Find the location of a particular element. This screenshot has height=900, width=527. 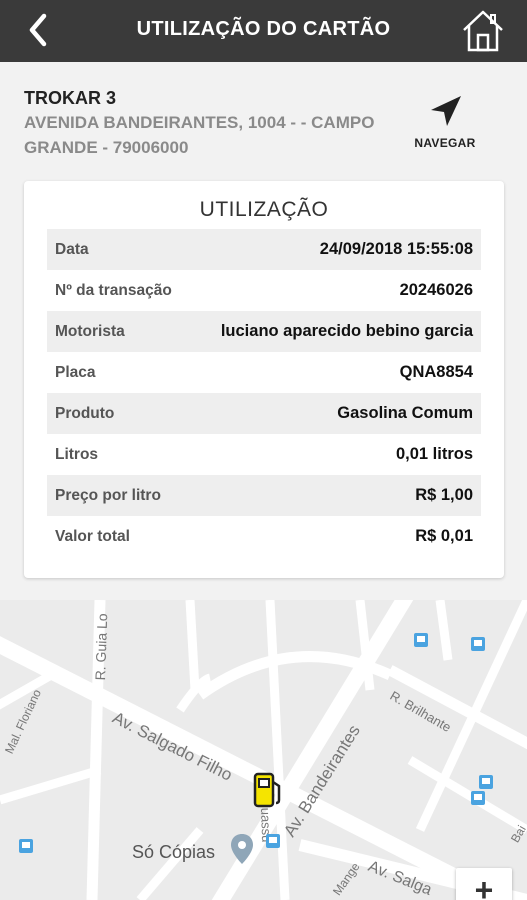

top-app-bar: UTILIZAÇÃO DO CARTÃO is located at coordinates (263, 31).